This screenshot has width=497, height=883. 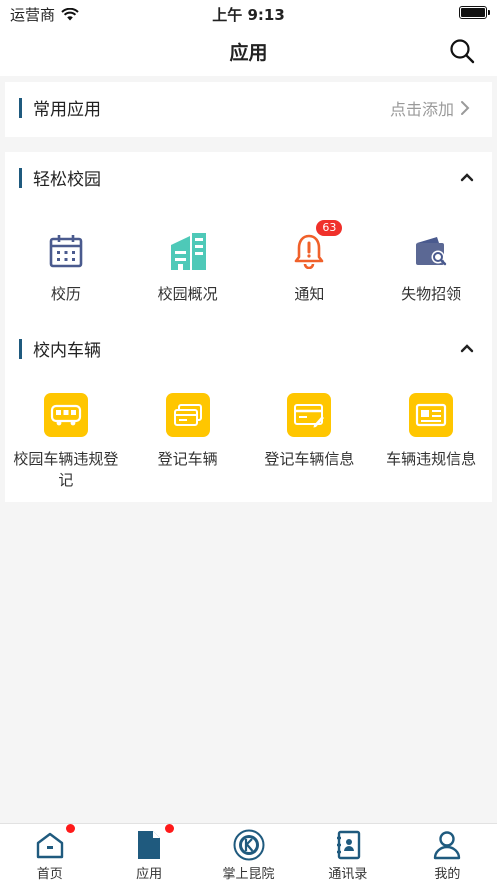 What do you see at coordinates (474, 12) in the screenshot?
I see `battery-icon` at bounding box center [474, 12].